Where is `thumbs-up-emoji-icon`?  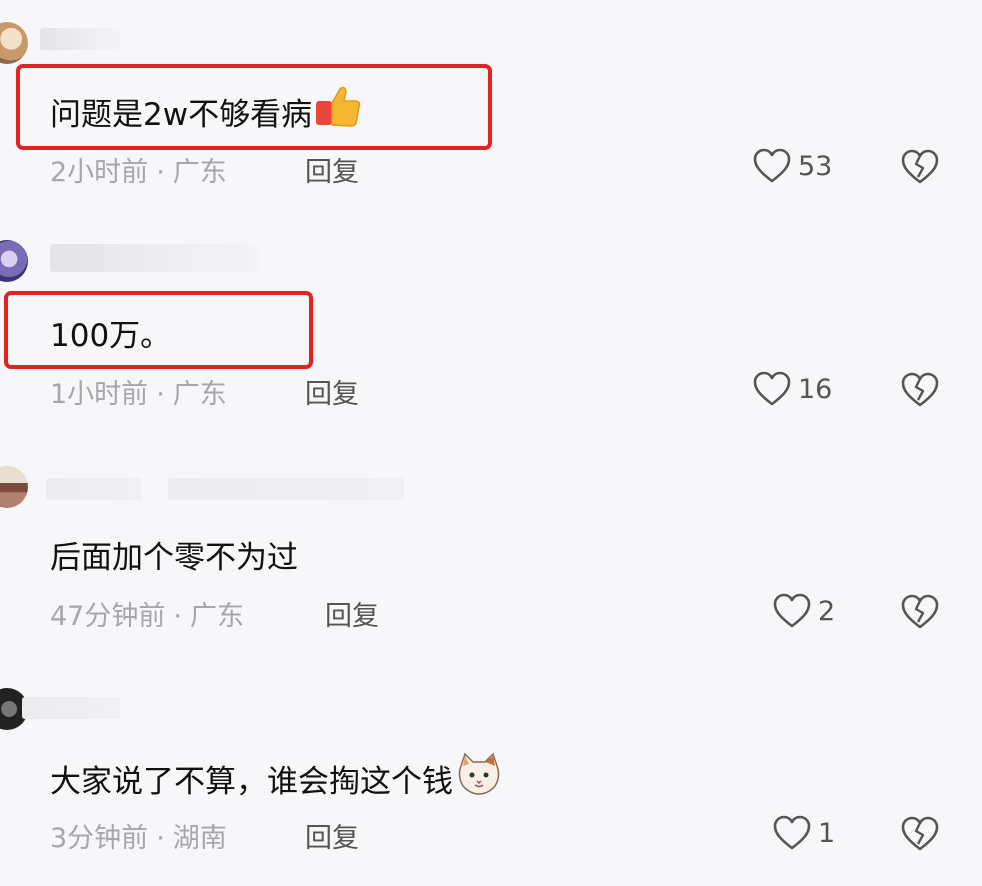 thumbs-up-emoji-icon is located at coordinates (338, 111).